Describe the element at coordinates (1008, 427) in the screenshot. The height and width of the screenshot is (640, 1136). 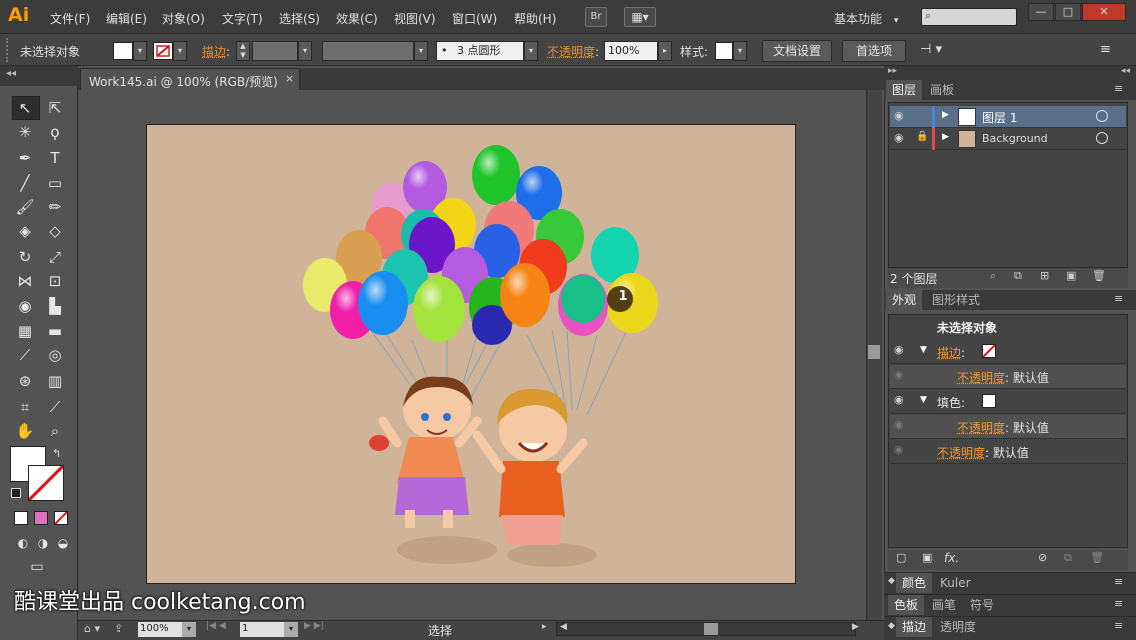
I see `appearance-fill-opacity-row: ◉ 不透明度: 默认值` at that location.